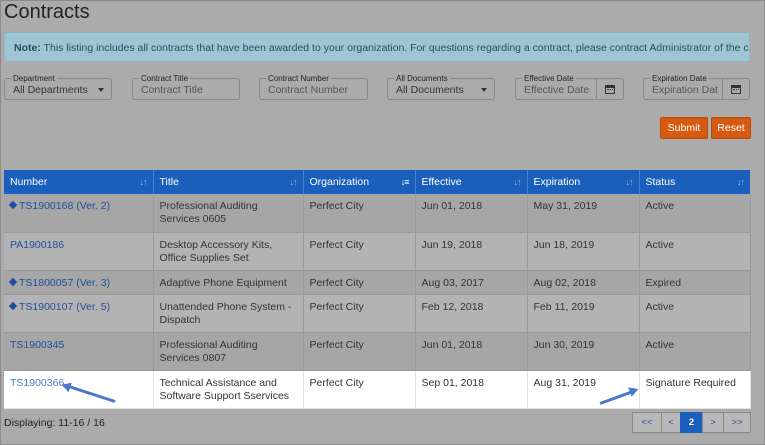 The height and width of the screenshot is (445, 765). What do you see at coordinates (471, 313) in the screenshot?
I see `effective-cell: Feb 12, 2018` at bounding box center [471, 313].